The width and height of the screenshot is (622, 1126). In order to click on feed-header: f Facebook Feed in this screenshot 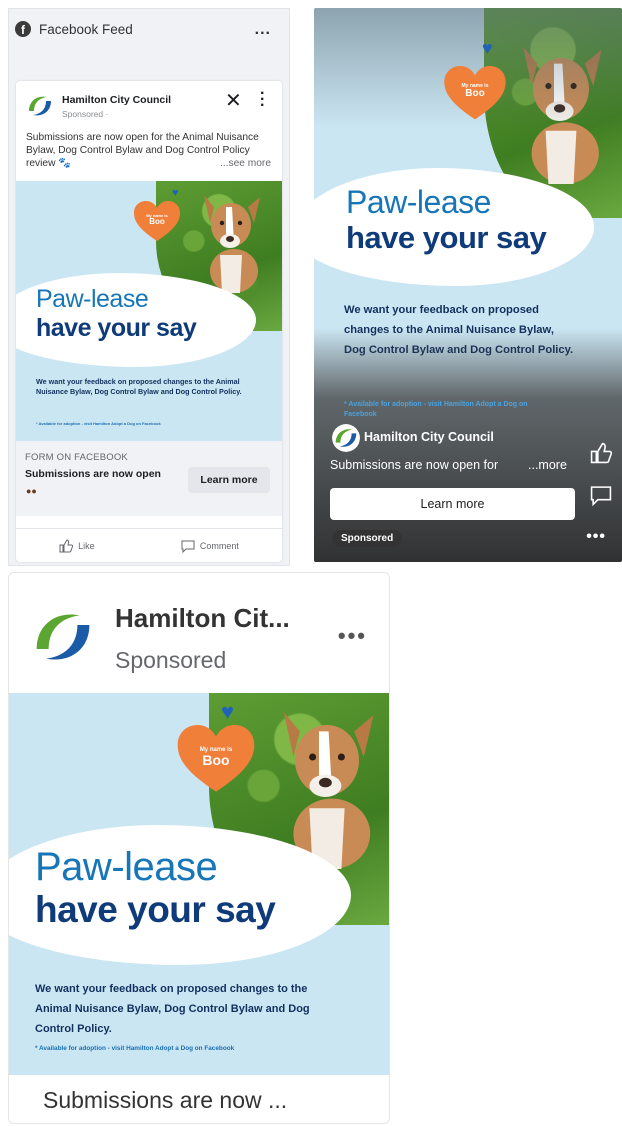, I will do `click(74, 29)`.